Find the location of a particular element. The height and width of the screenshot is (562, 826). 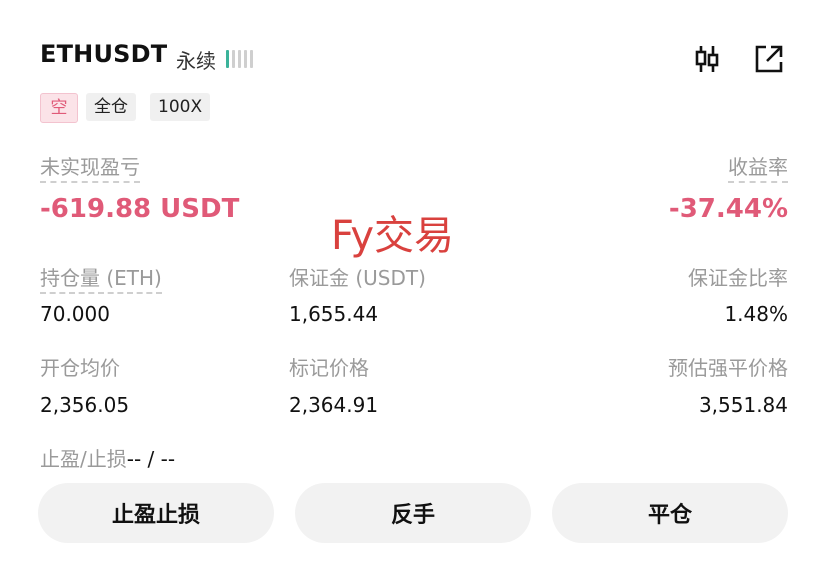

liquidation-price-value: 3,551.84 is located at coordinates (743, 405).